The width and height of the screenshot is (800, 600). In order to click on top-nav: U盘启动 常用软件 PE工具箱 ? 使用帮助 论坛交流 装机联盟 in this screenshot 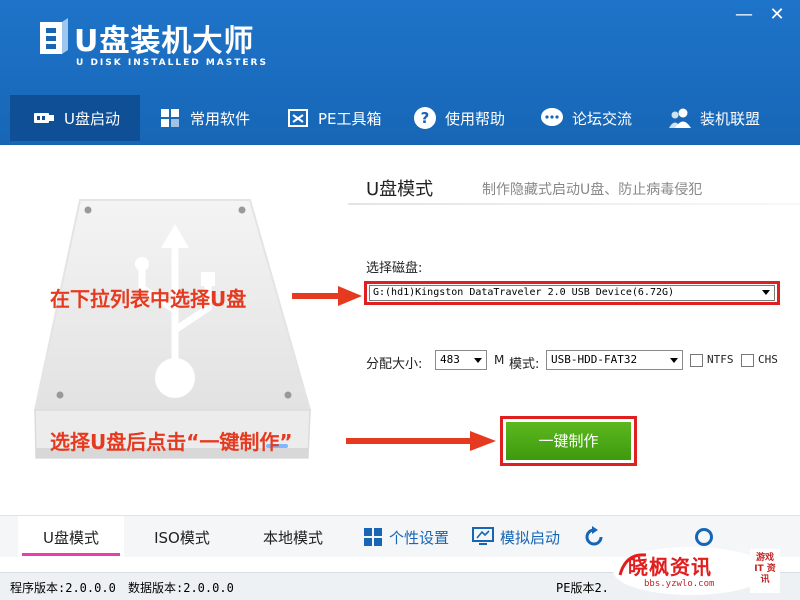, I will do `click(400, 120)`.